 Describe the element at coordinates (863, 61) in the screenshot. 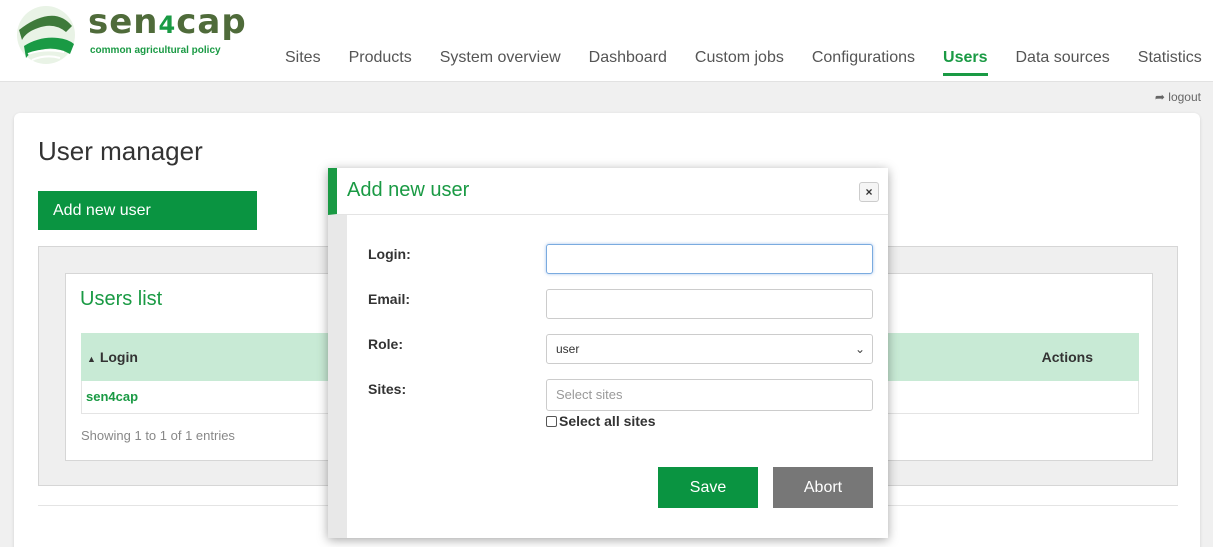

I see `nav-item-configurations: Configurations` at that location.